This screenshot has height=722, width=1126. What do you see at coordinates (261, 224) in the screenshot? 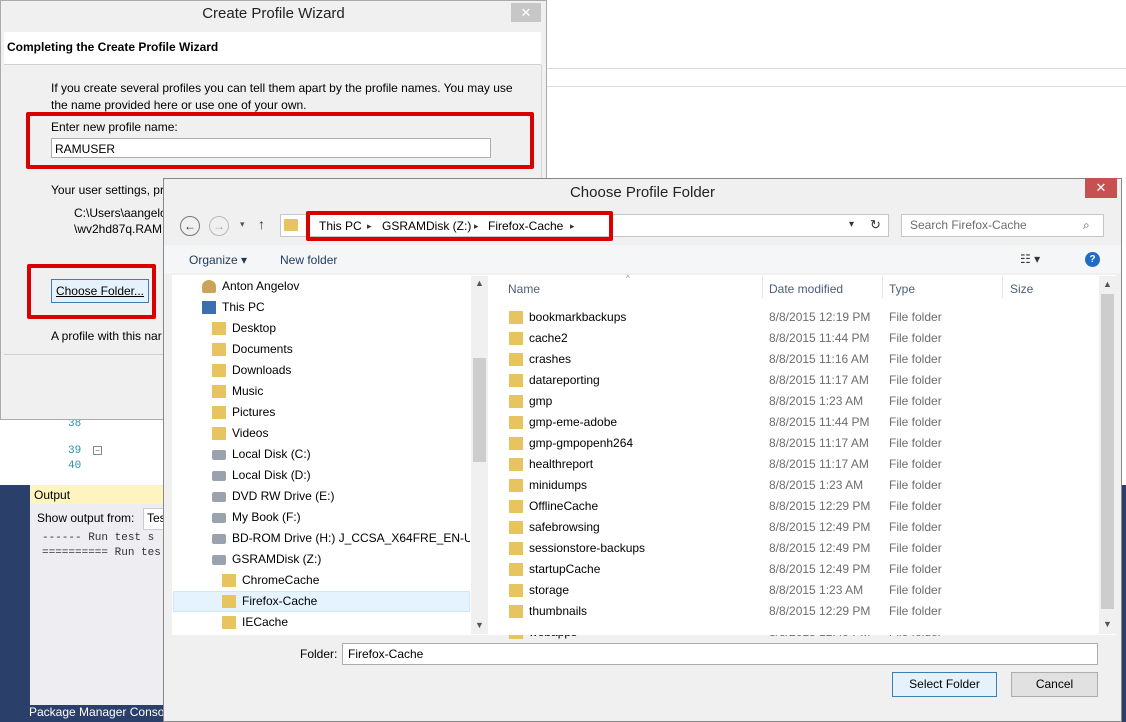
I see `up-arrow-icon: ↑` at bounding box center [261, 224].